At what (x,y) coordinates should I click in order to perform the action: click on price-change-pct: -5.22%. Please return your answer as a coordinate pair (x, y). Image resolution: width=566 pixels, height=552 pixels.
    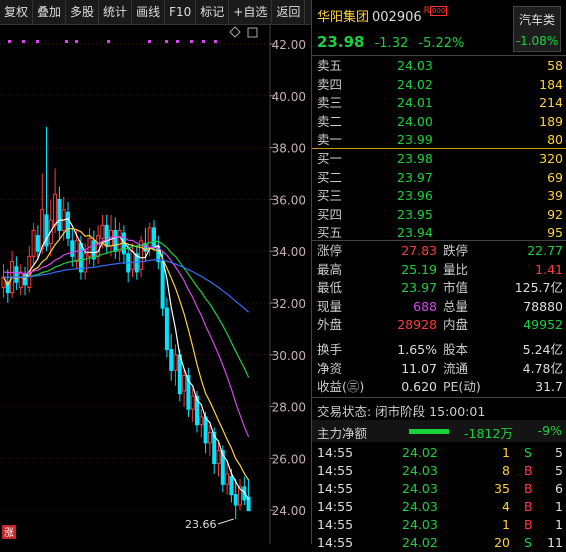
    Looking at the image, I should click on (441, 43).